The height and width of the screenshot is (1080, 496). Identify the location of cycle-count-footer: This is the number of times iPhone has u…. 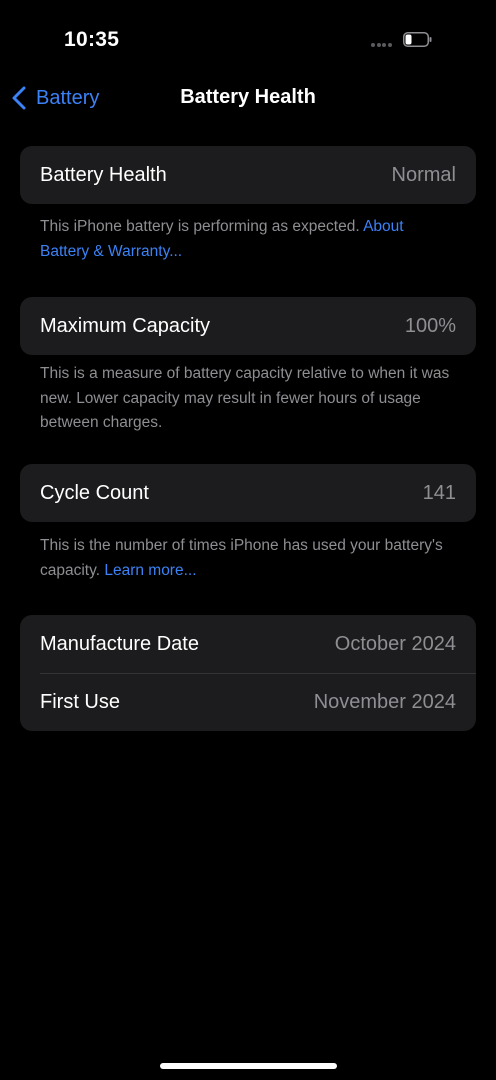
(248, 558).